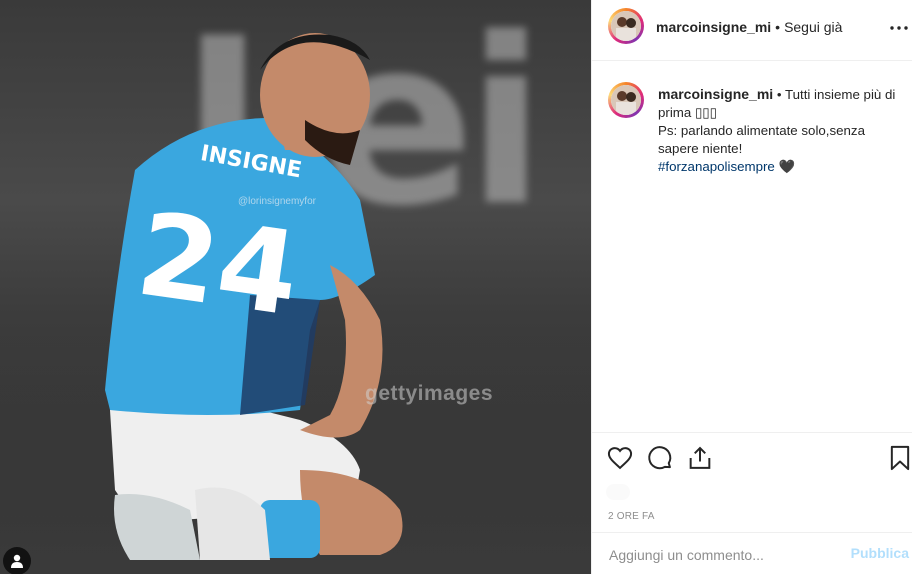 The height and width of the screenshot is (575, 912). Describe the element at coordinates (880, 553) in the screenshot. I see `publish-button: Pubblica` at that location.